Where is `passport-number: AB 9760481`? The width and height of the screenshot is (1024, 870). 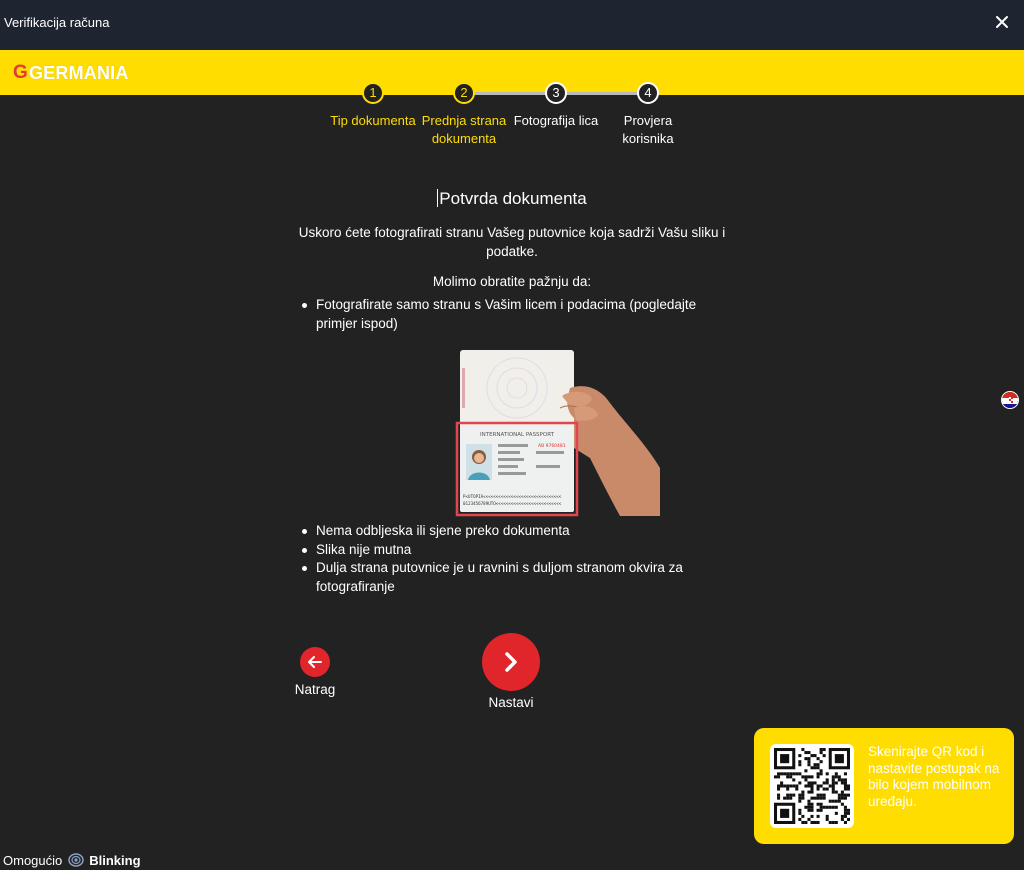
passport-number: AB 9760481 is located at coordinates (552, 446).